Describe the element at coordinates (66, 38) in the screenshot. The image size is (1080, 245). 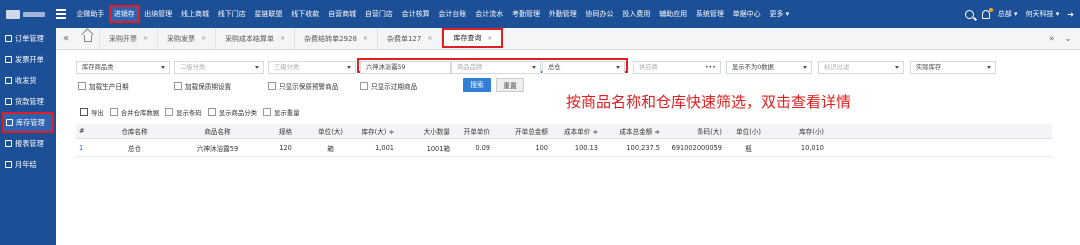
I see `collapse-sidebar-icon: «` at that location.